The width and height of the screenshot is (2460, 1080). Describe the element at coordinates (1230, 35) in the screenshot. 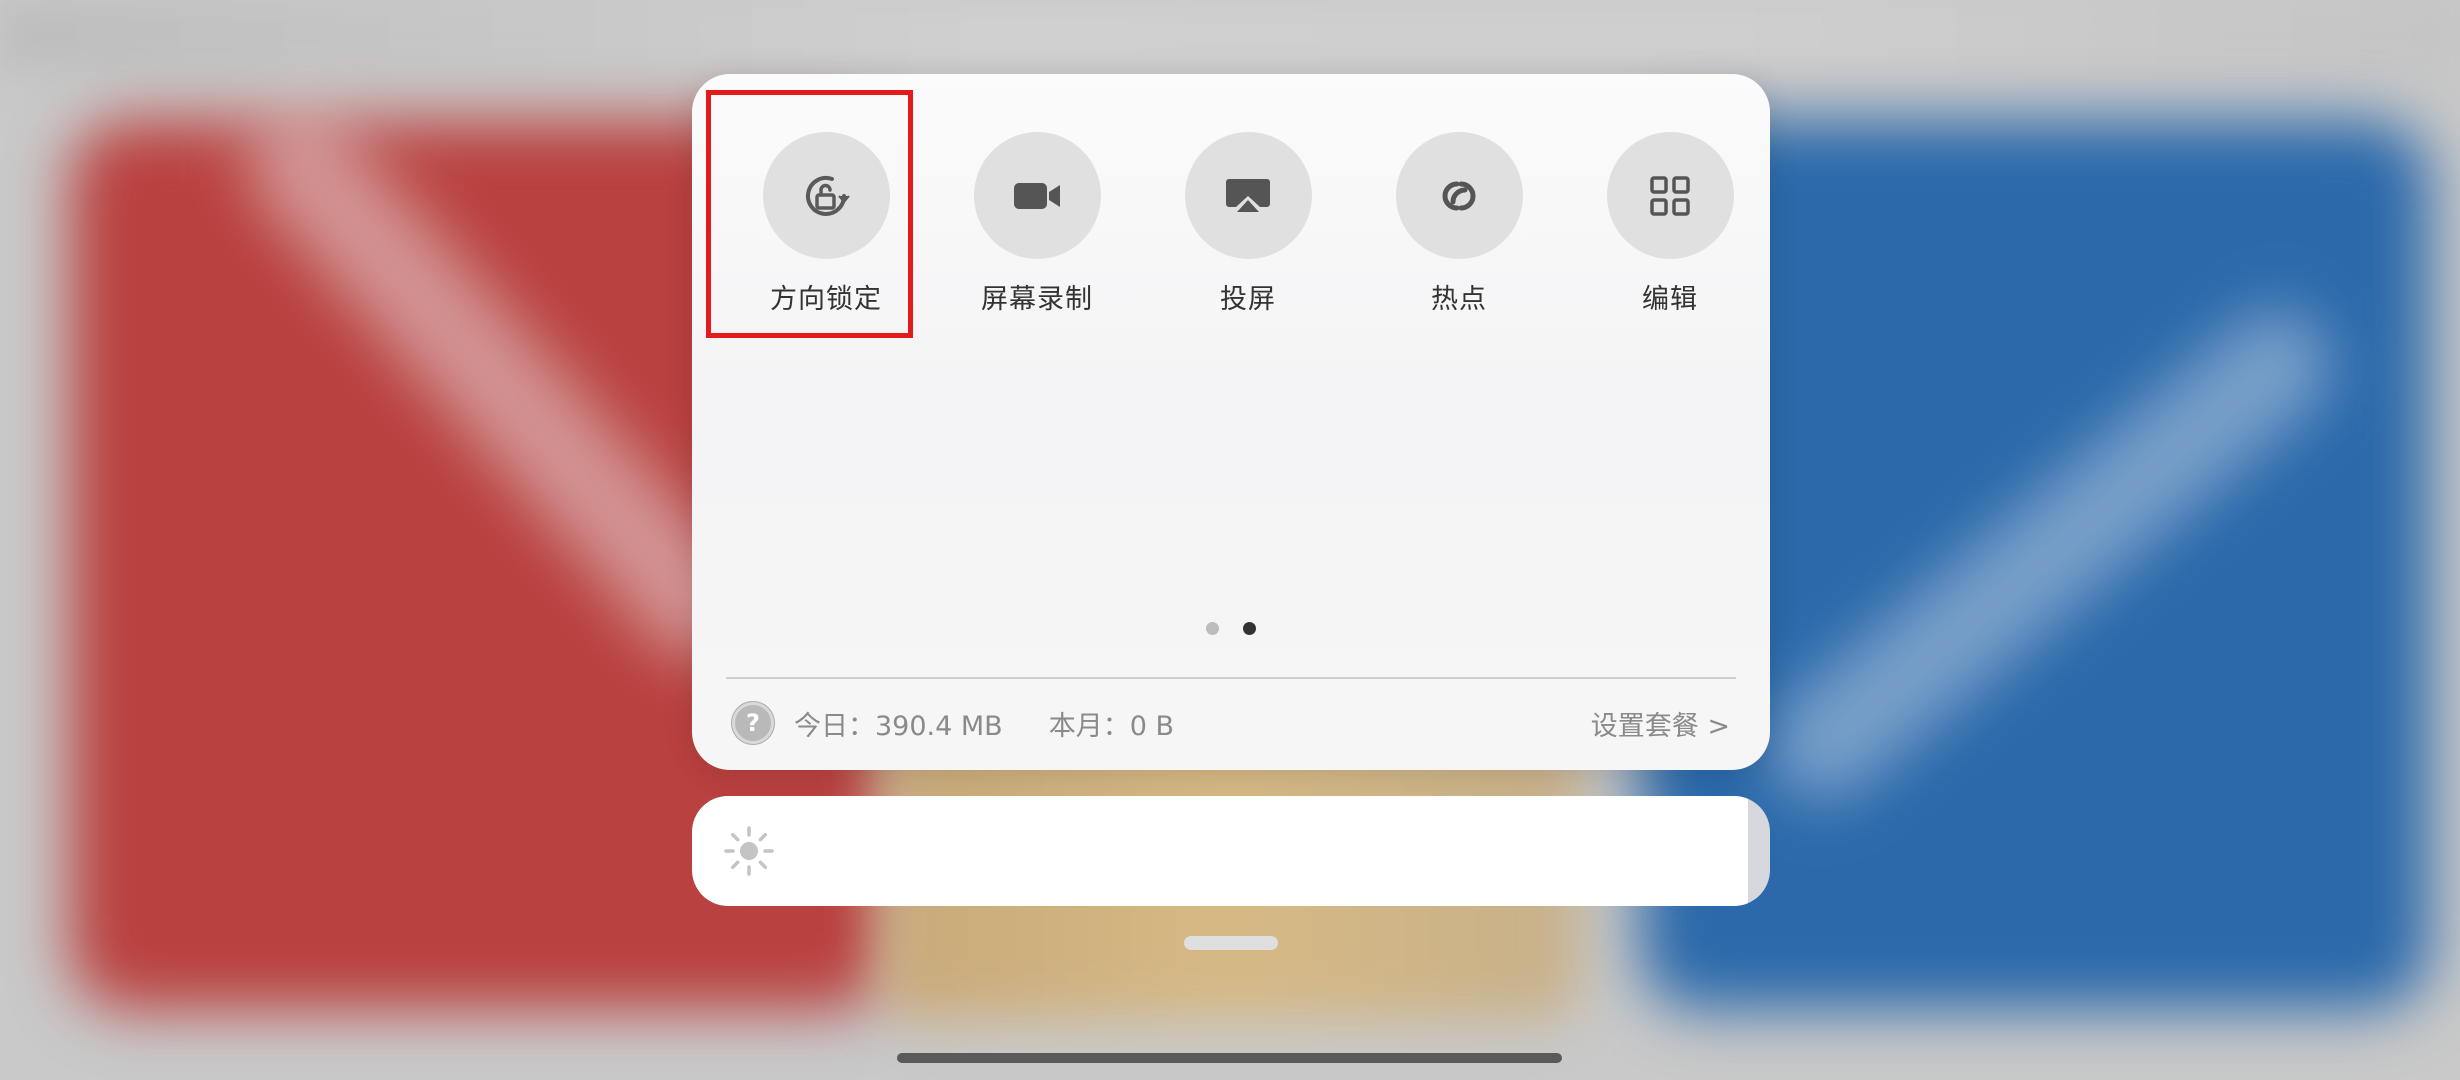

I see `blurred-status-area` at that location.